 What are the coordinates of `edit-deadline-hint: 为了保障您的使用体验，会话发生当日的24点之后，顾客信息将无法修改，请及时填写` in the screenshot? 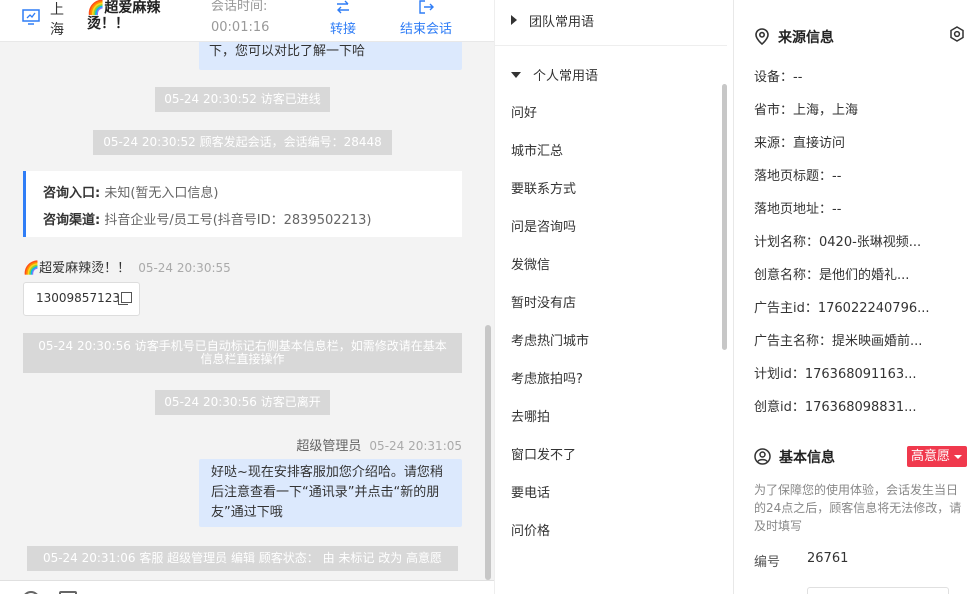 It's located at (858, 508).